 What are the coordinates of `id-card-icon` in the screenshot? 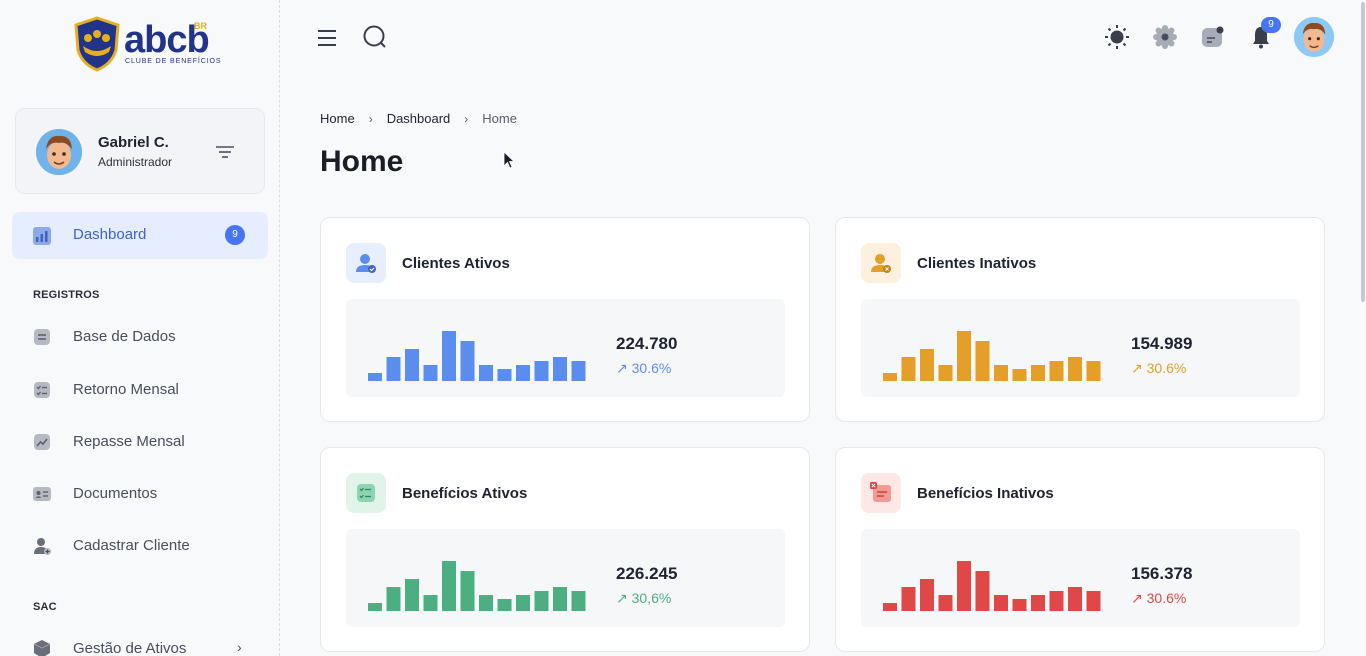 It's located at (42, 494).